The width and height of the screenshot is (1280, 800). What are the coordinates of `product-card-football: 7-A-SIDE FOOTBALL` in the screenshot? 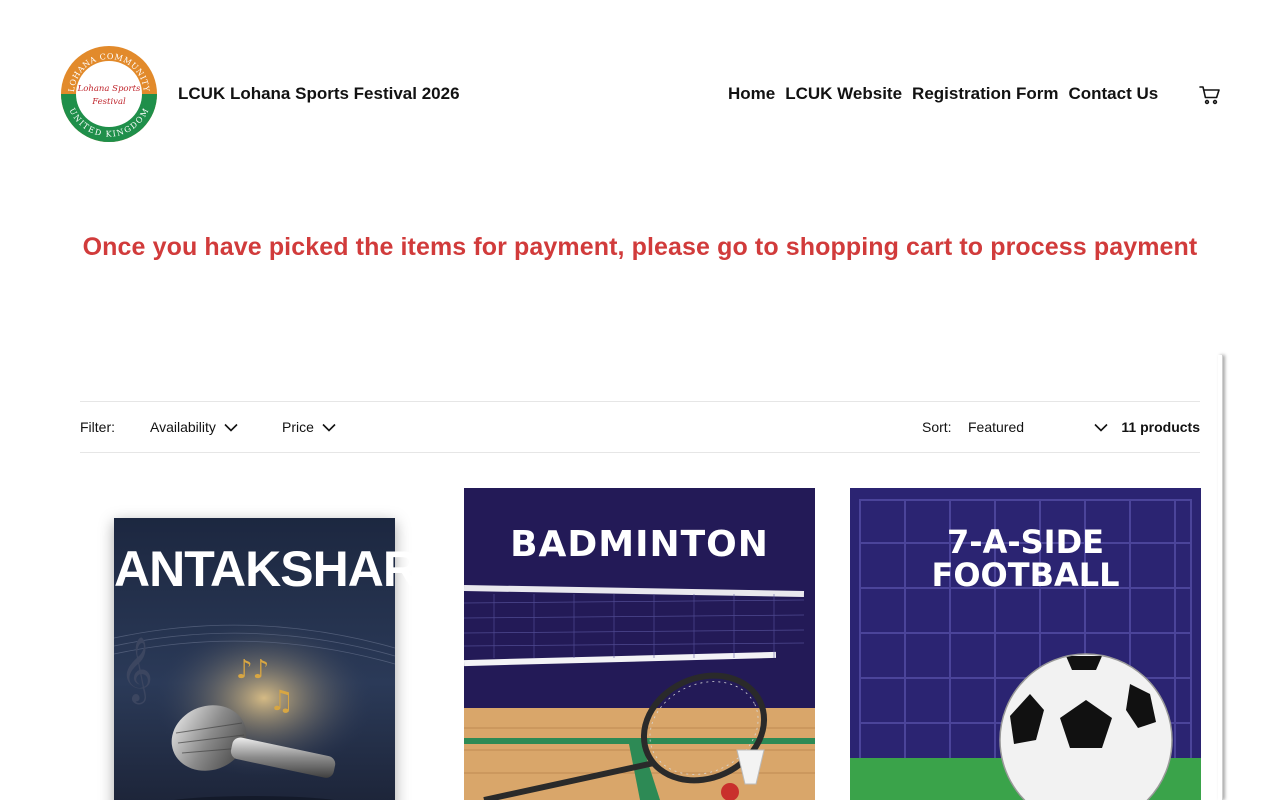 It's located at (1025, 644).